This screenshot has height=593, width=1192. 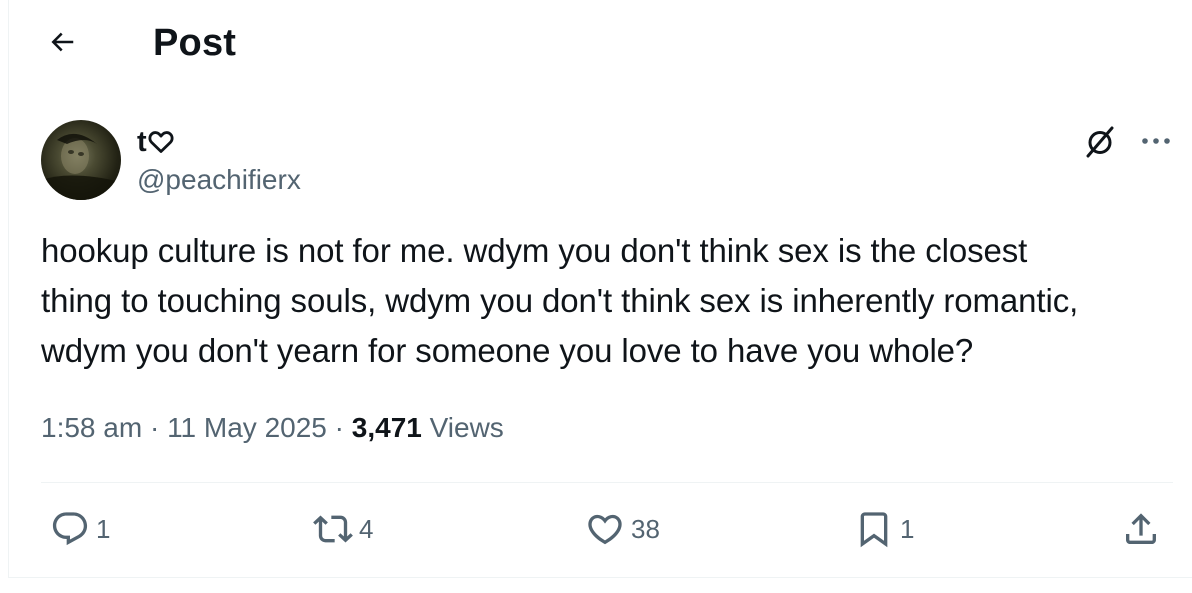 I want to click on grok-button, so click(x=1100, y=144).